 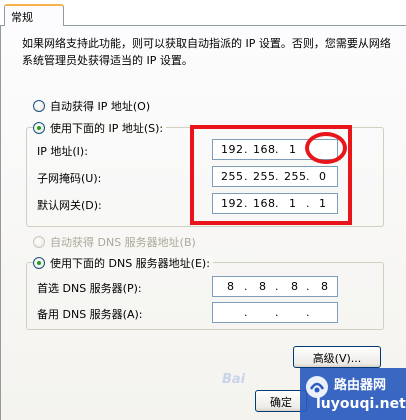 I want to click on radio-manual-ip: 使用下面的 IP 地址(S):, so click(x=100, y=128).